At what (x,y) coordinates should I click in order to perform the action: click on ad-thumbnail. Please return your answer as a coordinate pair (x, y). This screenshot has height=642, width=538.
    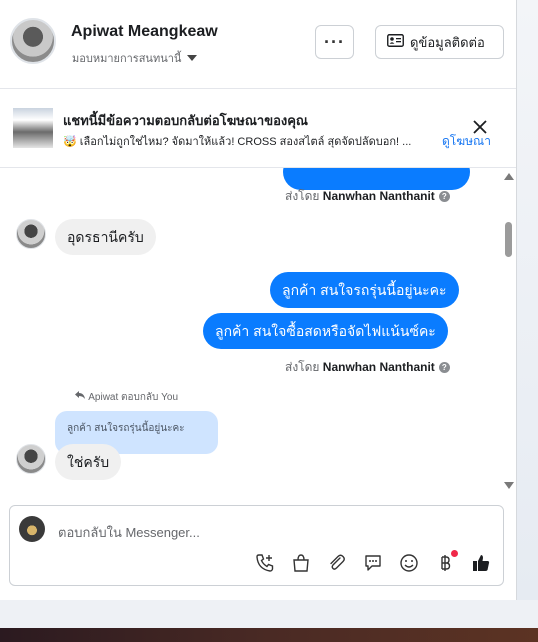
    Looking at the image, I should click on (33, 128).